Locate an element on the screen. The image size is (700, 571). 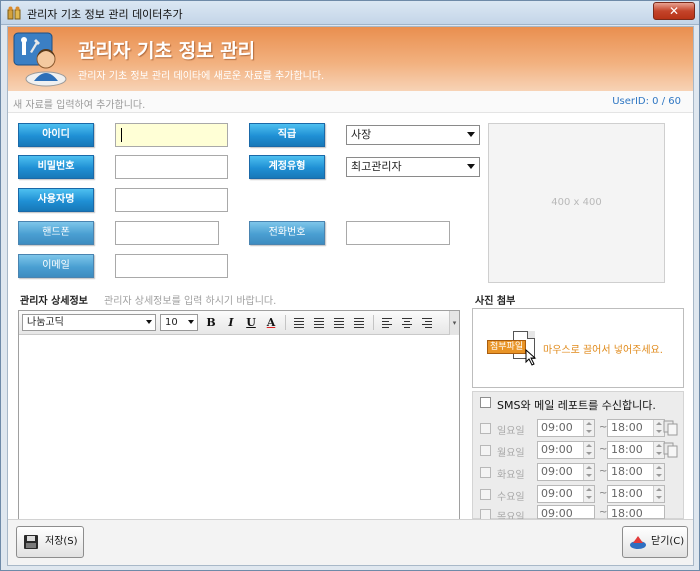
account-type-select: 최고관리자 is located at coordinates (413, 167).